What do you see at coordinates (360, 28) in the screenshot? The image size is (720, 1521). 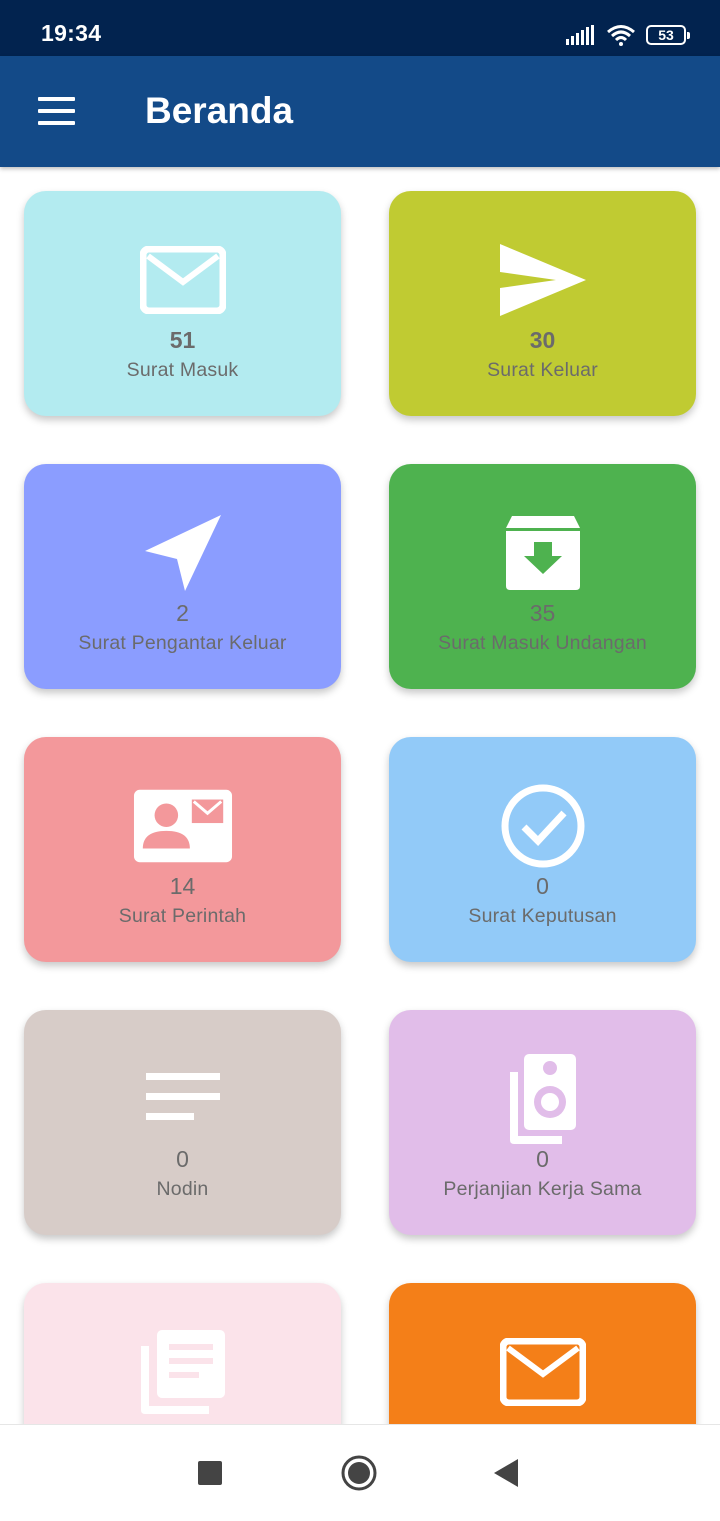 I see `status-bar: 19:34 53` at bounding box center [360, 28].